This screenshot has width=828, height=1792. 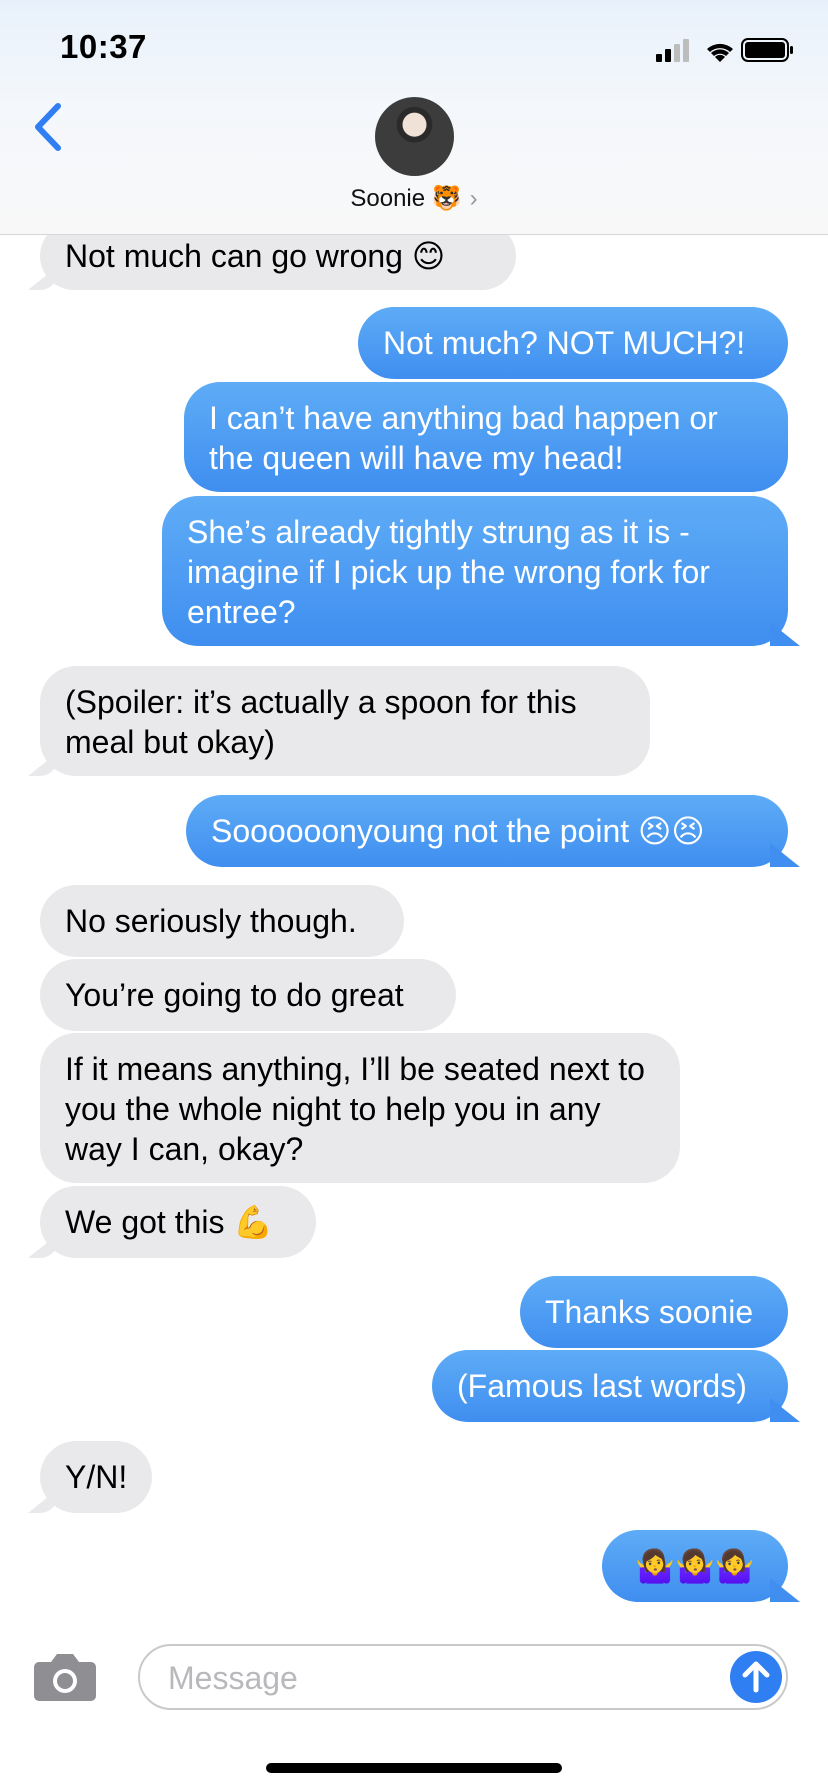 I want to click on message-bubble-outgoing: Thanks soonie, so click(x=654, y=1312).